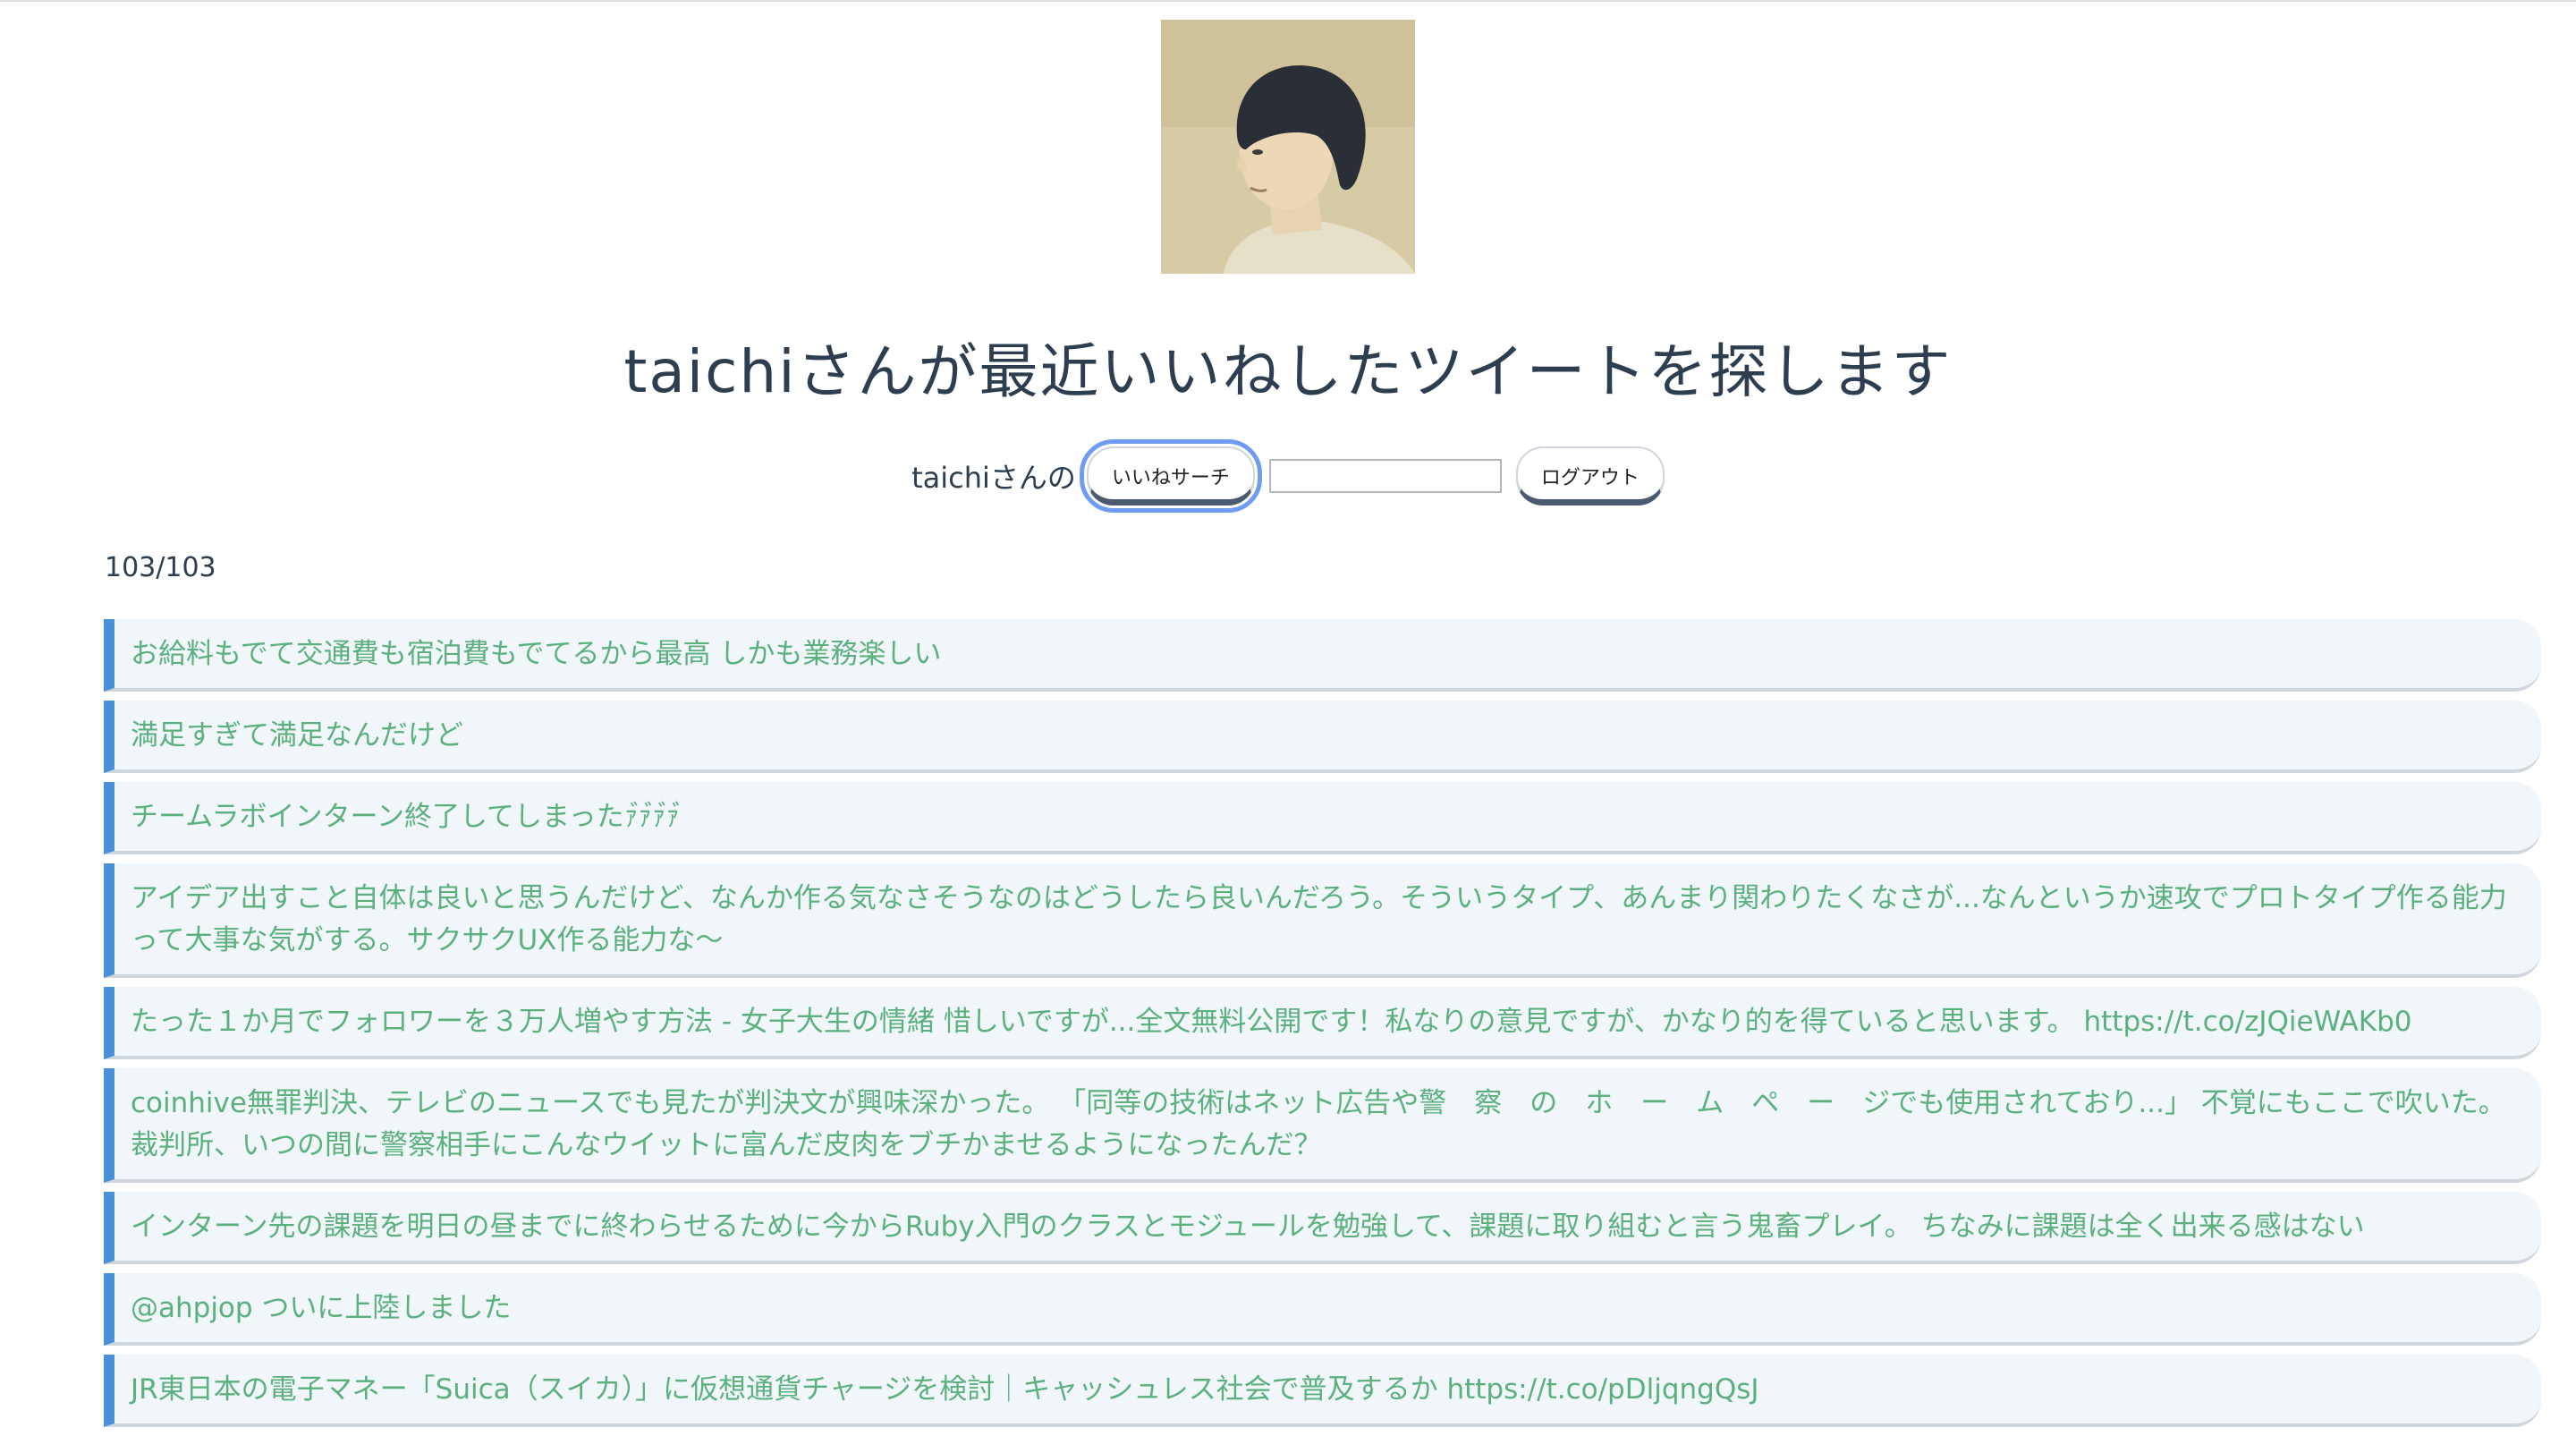 The width and height of the screenshot is (2576, 1436). Describe the element at coordinates (1322, 655) in the screenshot. I see `tweet-item: お給料もでて交通費も宿泊費もでてるから最高 しかも業務楽しい` at that location.